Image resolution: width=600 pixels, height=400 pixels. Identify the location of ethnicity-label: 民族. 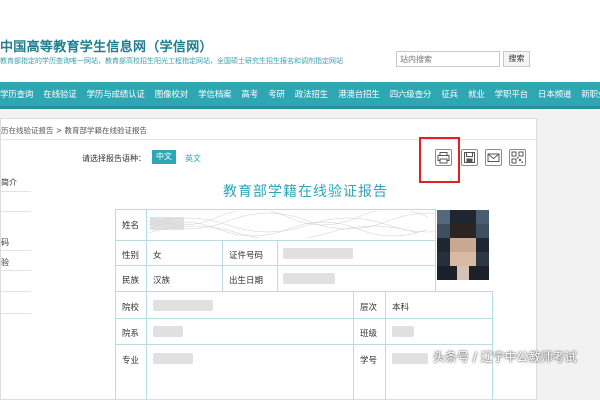
(131, 281).